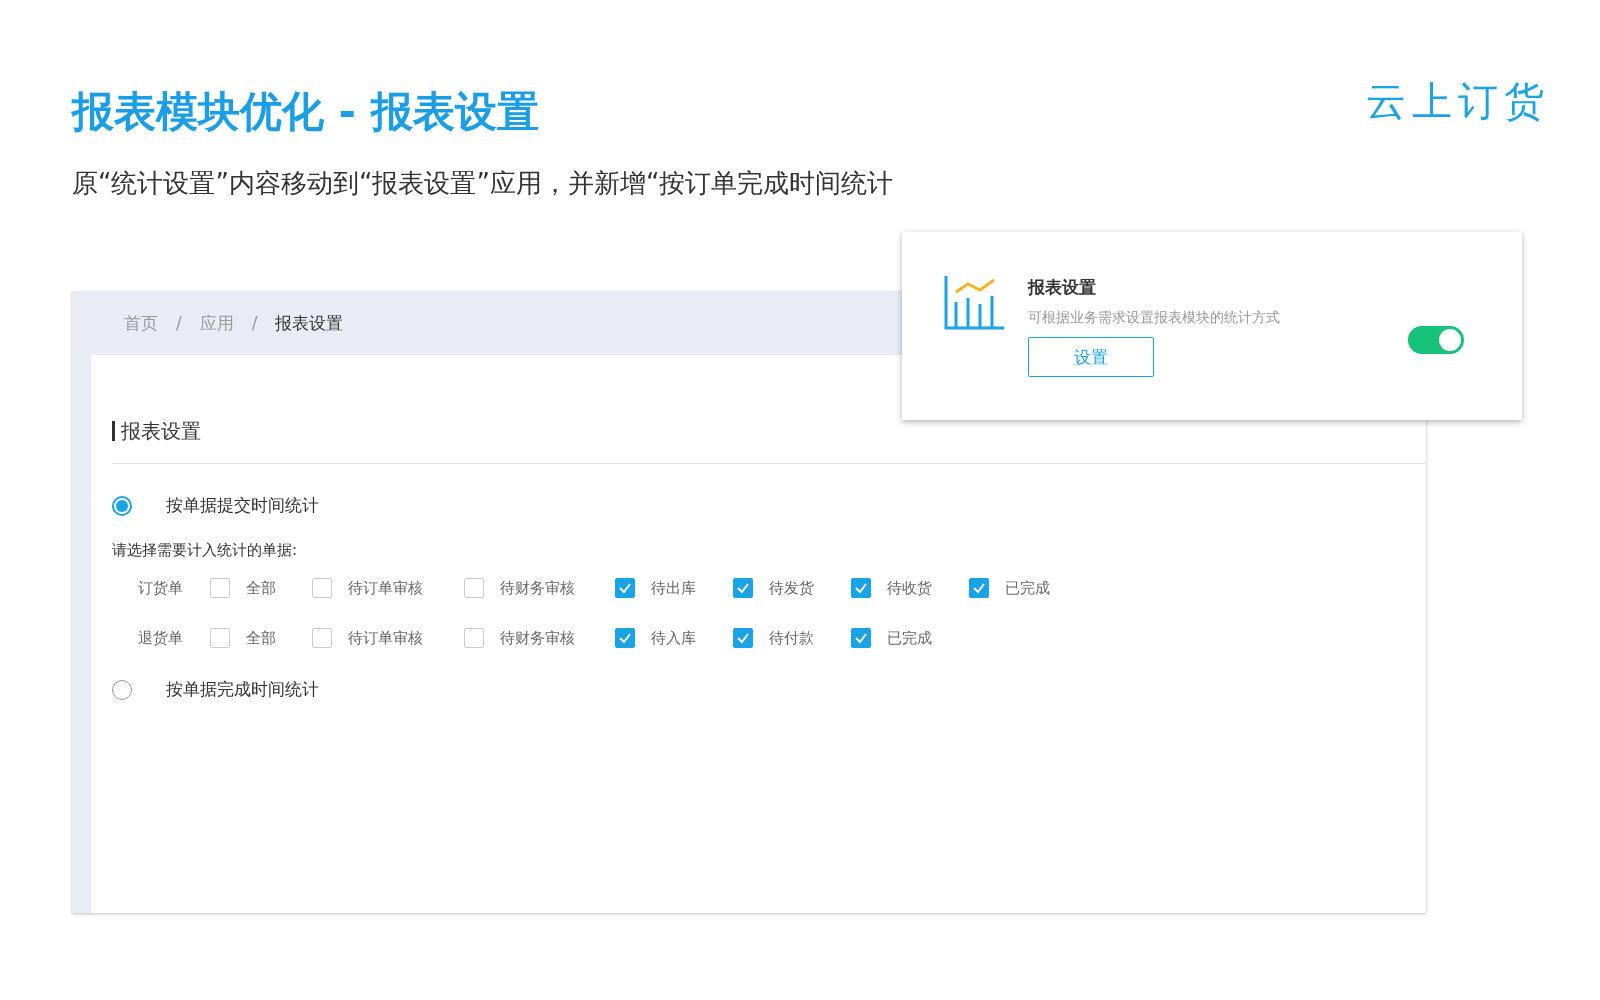 The height and width of the screenshot is (1000, 1600). Describe the element at coordinates (909, 588) in the screenshot. I see `checkbox-label: 待收货` at that location.